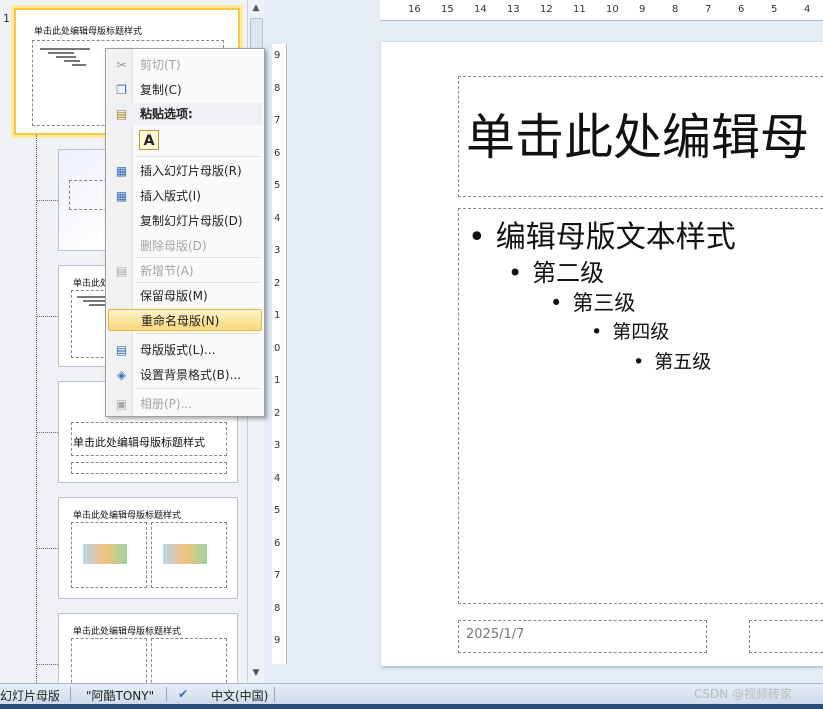  I want to click on menu-item-rename-master: 重命名母版(N), so click(185, 320).